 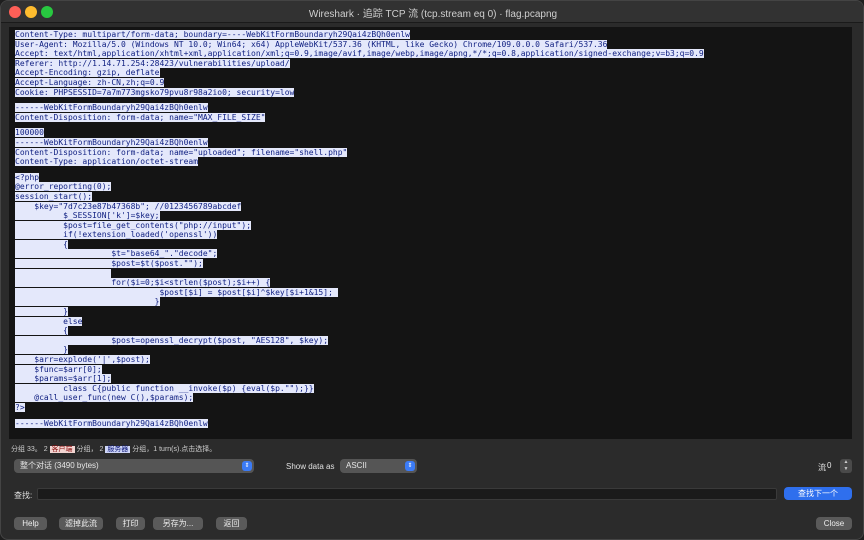 What do you see at coordinates (118, 449) in the screenshot?
I see `server-label: 服务器` at bounding box center [118, 449].